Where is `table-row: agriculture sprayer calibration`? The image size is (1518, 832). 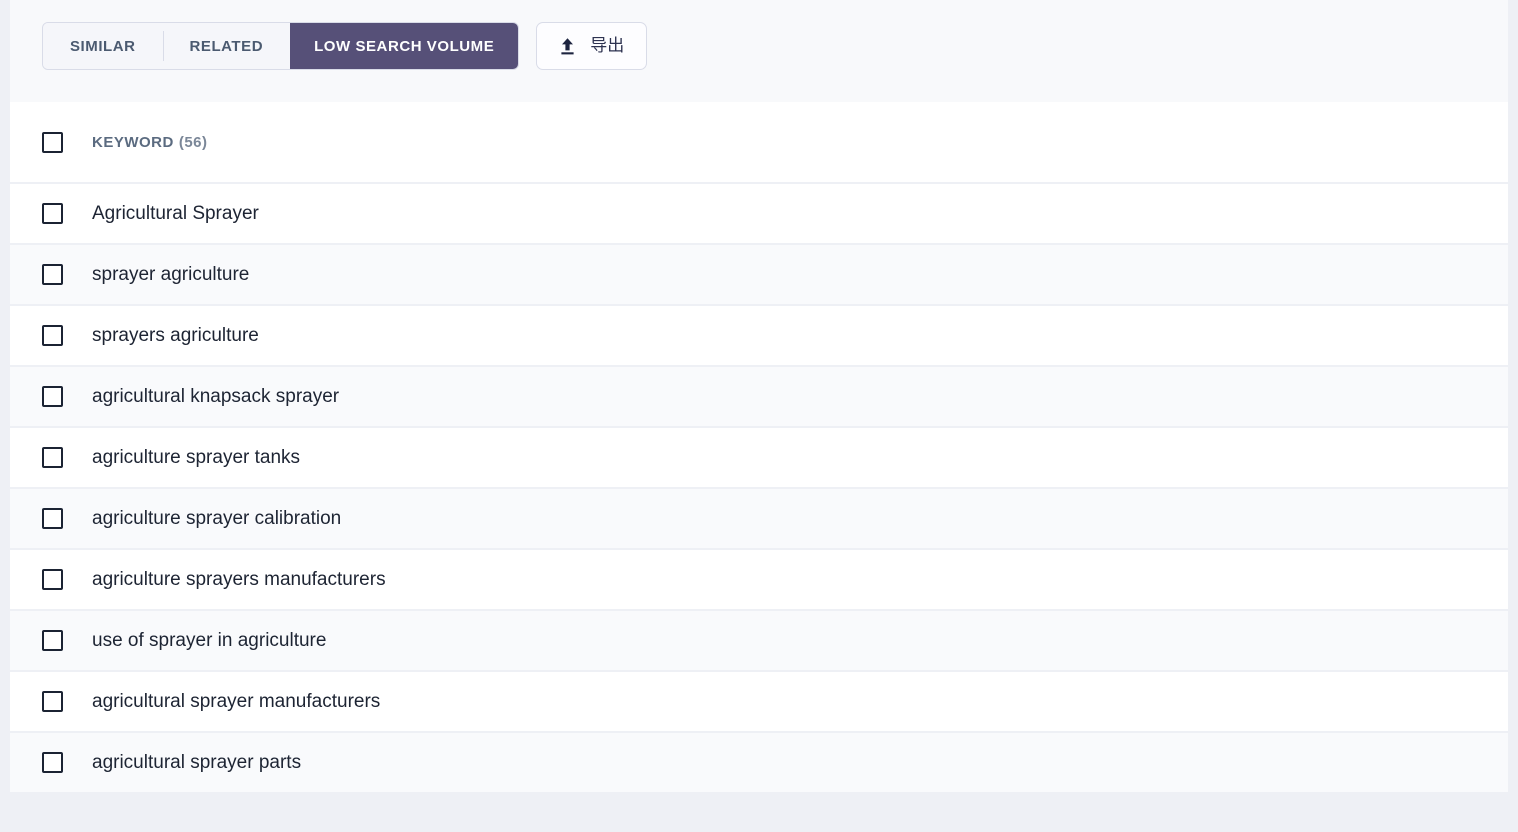
table-row: agriculture sprayer calibration is located at coordinates (759, 519).